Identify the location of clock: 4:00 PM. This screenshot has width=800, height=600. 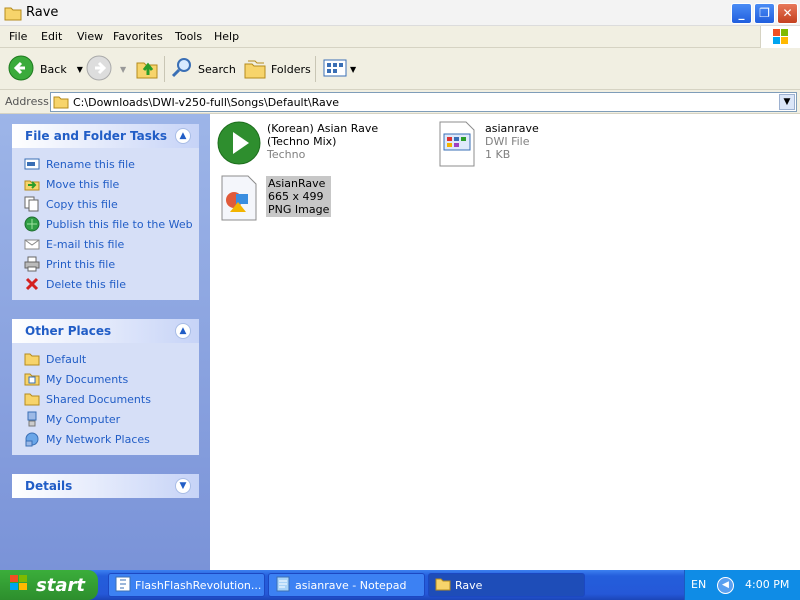
(767, 584).